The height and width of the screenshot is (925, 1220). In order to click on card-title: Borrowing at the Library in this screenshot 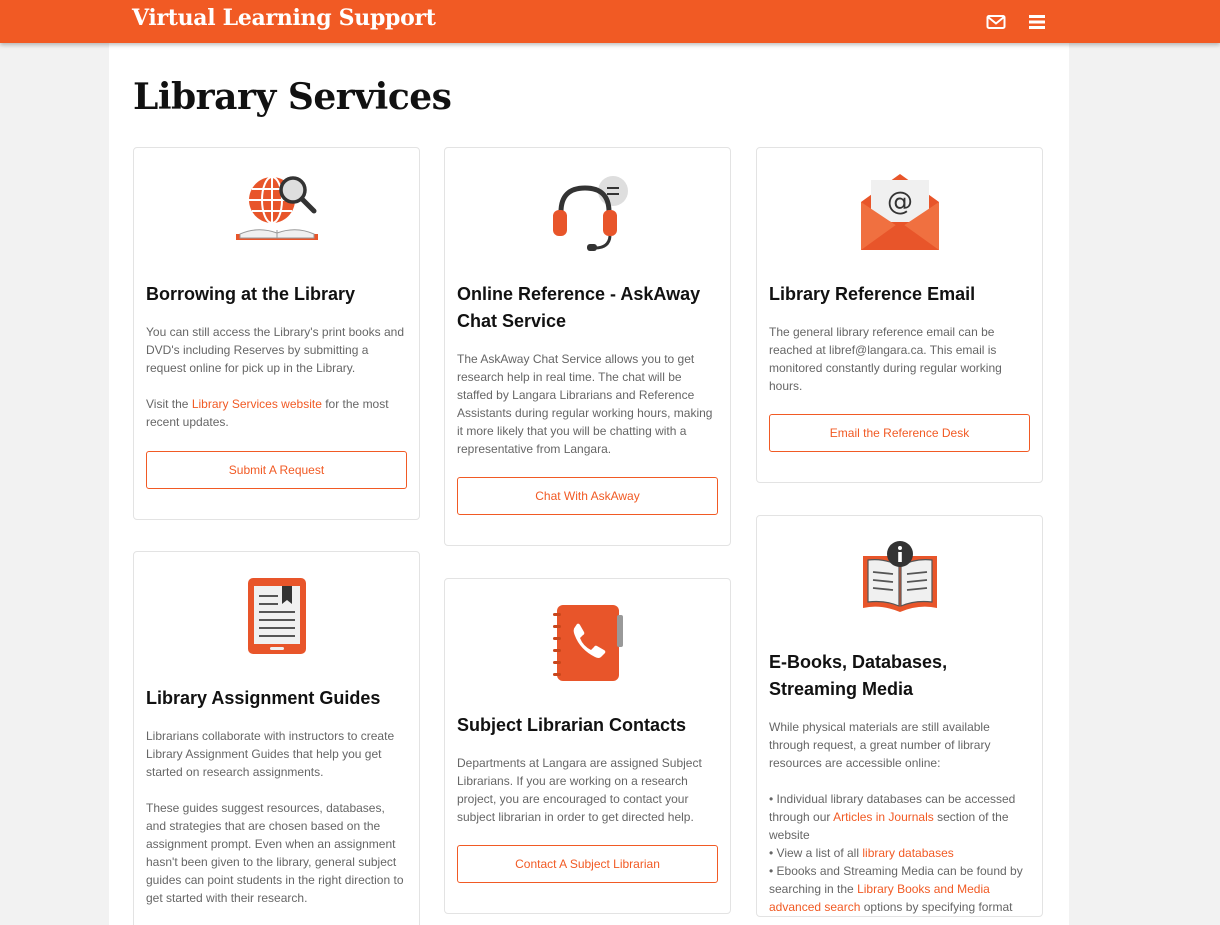, I will do `click(251, 294)`.